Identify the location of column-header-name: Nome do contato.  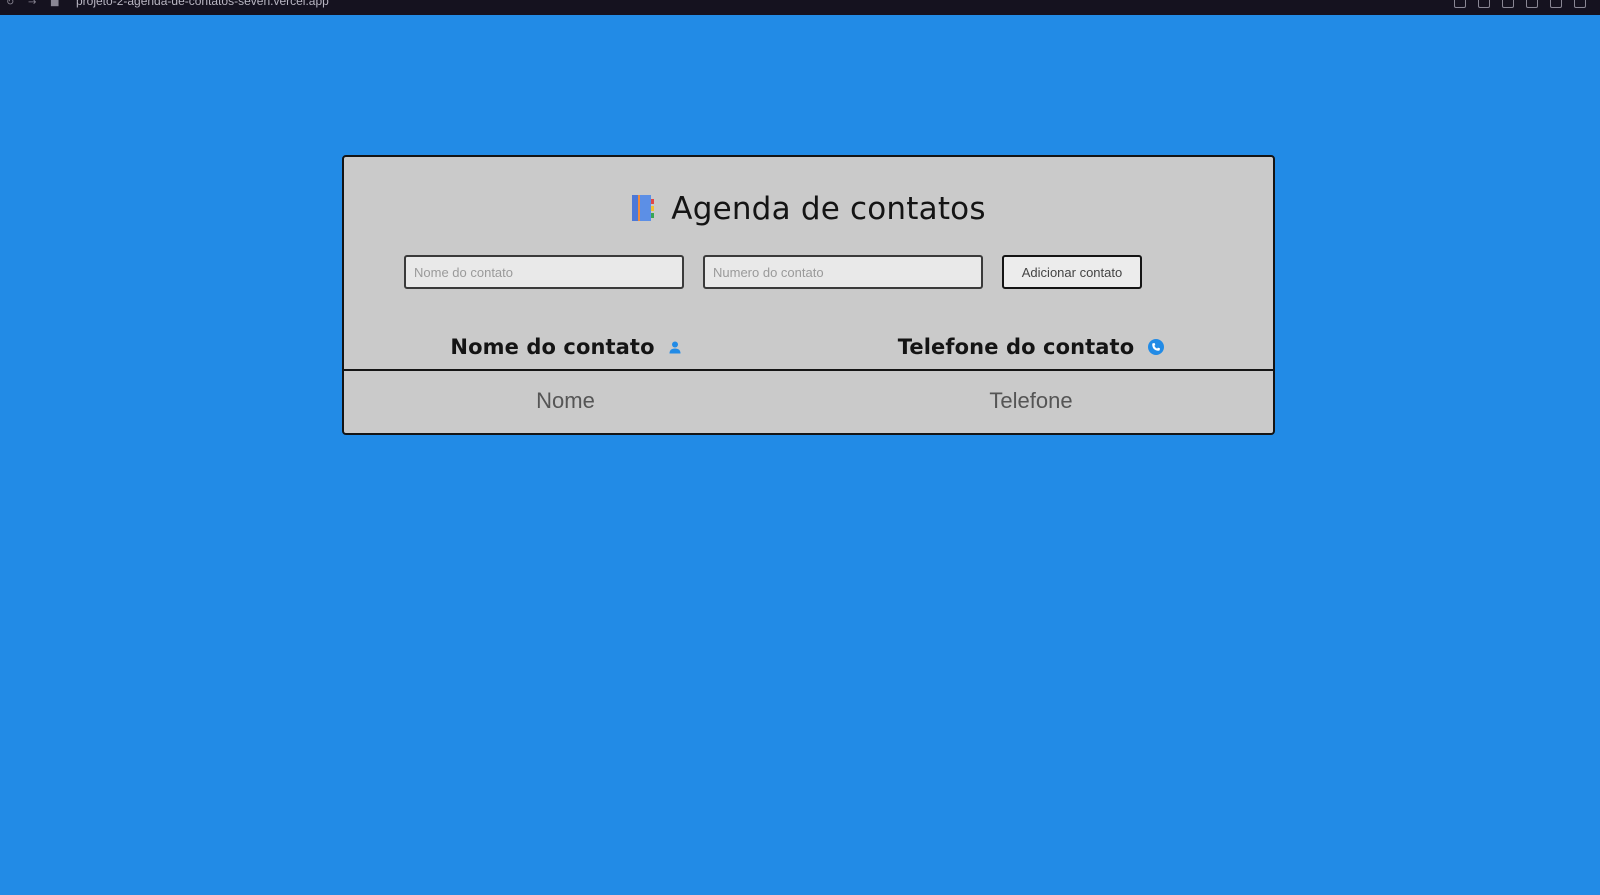
(565, 347).